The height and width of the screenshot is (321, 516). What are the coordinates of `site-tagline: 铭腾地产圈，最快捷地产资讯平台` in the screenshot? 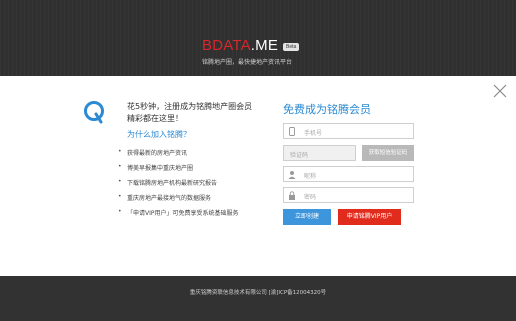 It's located at (247, 62).